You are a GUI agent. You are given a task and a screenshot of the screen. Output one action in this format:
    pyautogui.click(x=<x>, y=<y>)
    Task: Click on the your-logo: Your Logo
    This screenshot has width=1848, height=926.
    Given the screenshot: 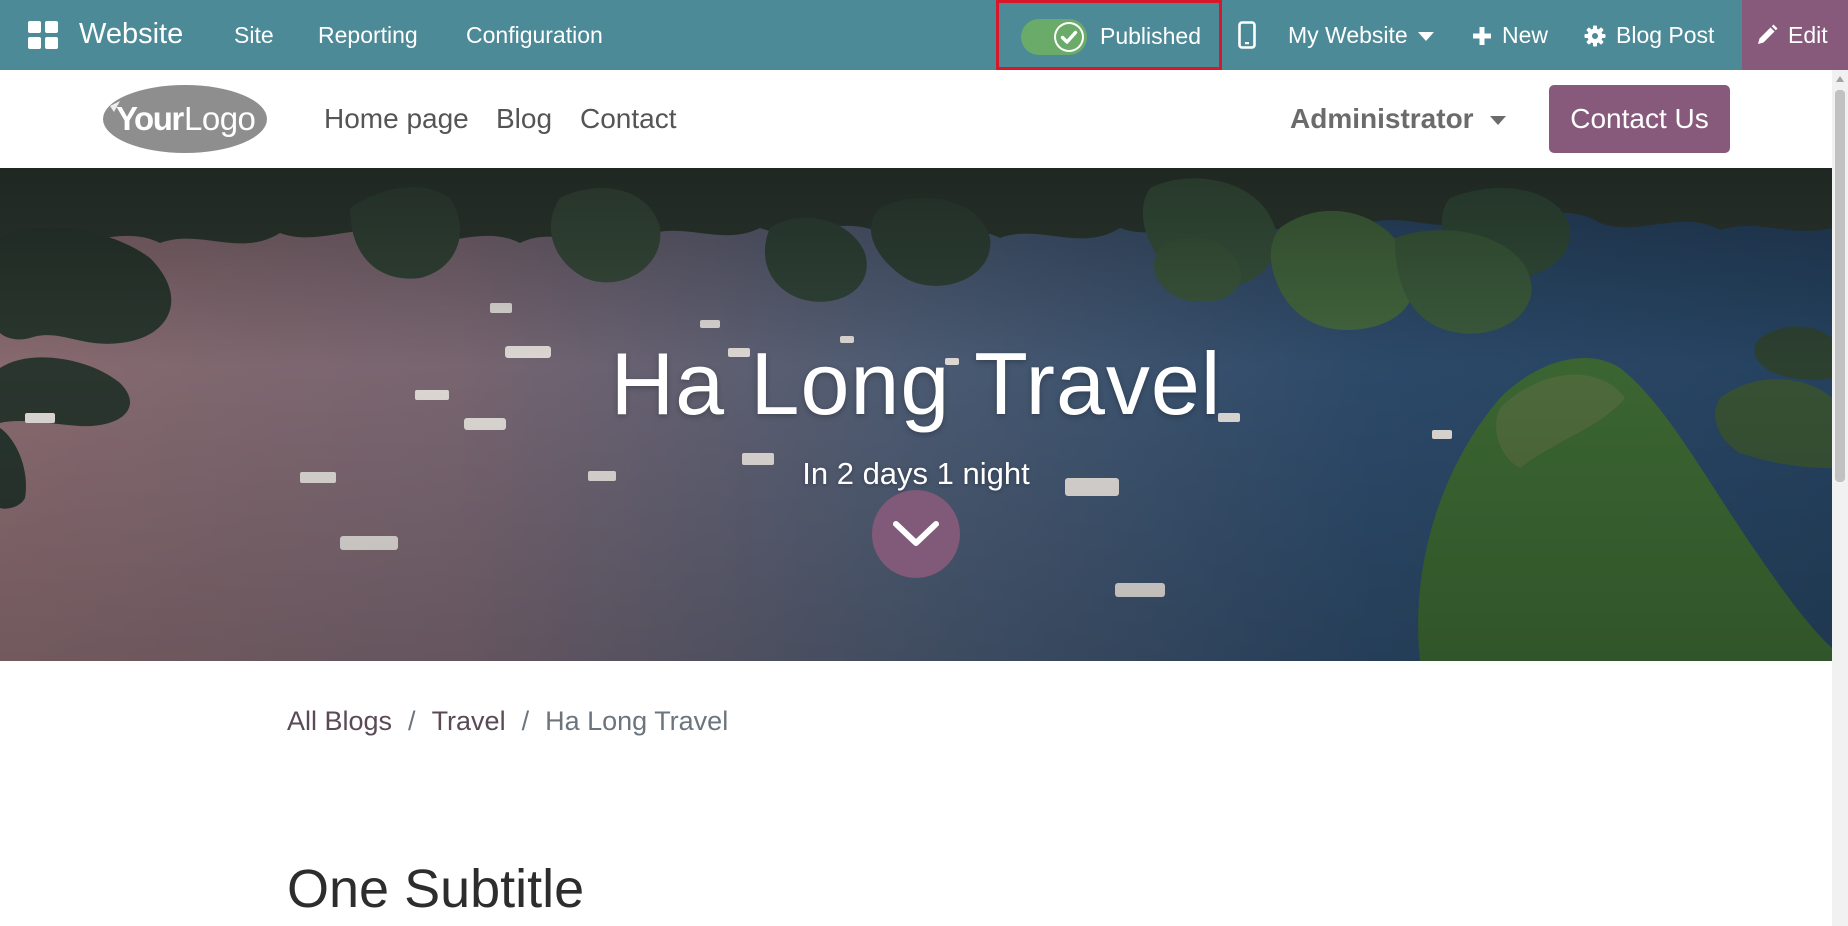 What is the action you would take?
    pyautogui.click(x=185, y=119)
    